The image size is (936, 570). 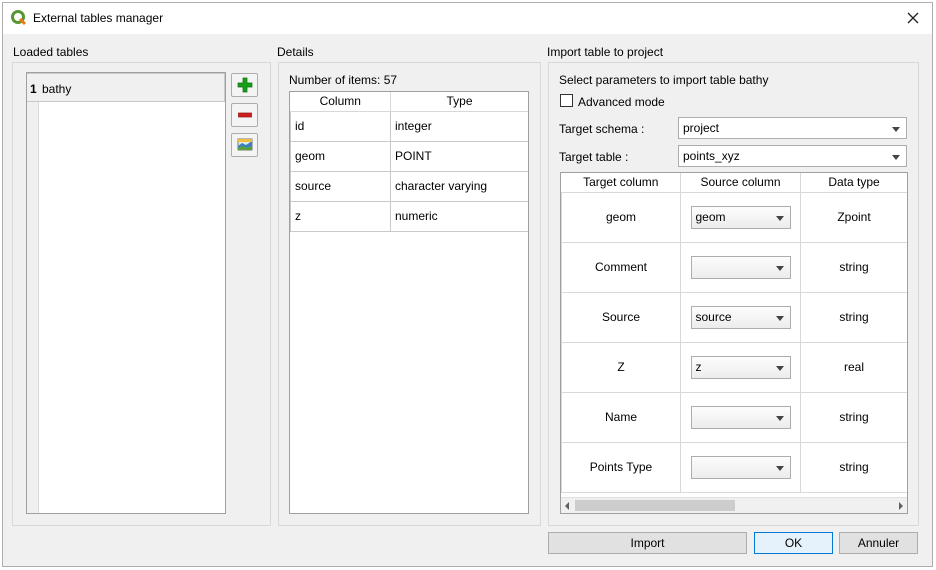 What do you see at coordinates (793, 543) in the screenshot?
I see `ok-button: OK` at bounding box center [793, 543].